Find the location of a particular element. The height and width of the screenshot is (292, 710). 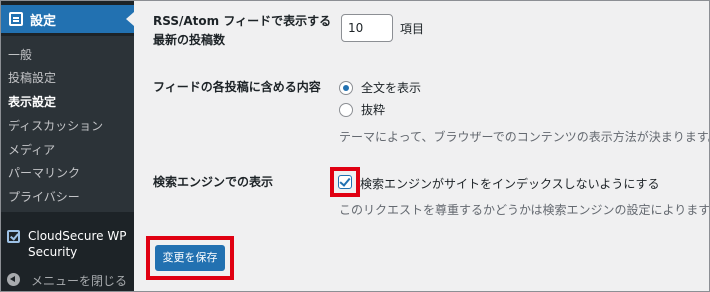

discourage-search-label: 検索エンジンがサイトをインデックスしないようにする is located at coordinates (510, 184).